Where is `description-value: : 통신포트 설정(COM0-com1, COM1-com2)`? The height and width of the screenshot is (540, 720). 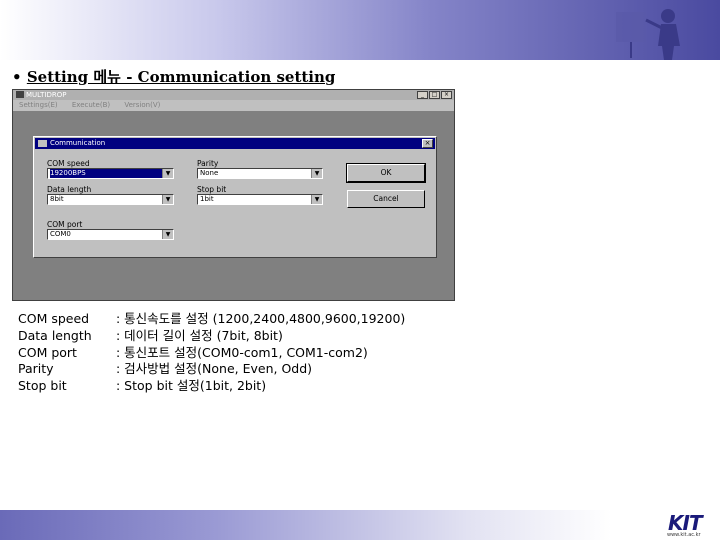
description-value: : 통신포트 설정(COM0-com1, COM1-com2) is located at coordinates (242, 352).